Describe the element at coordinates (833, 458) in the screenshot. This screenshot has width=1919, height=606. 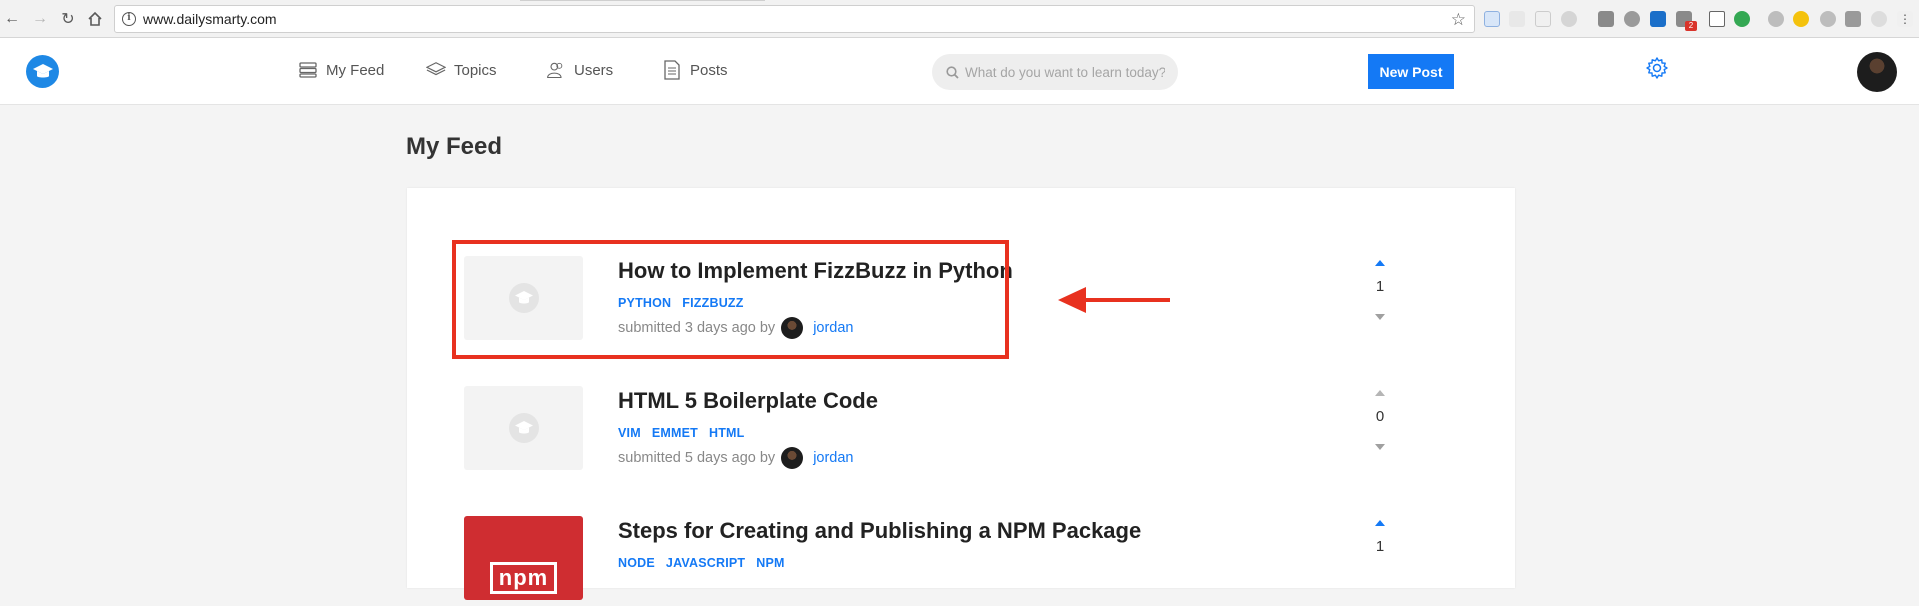
I see `author-link: jordan` at that location.